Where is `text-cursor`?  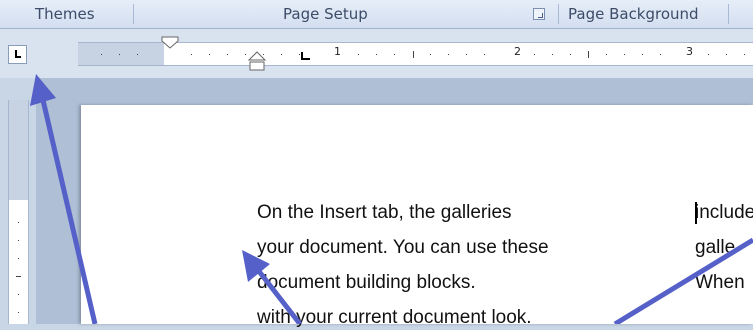
text-cursor is located at coordinates (696, 213).